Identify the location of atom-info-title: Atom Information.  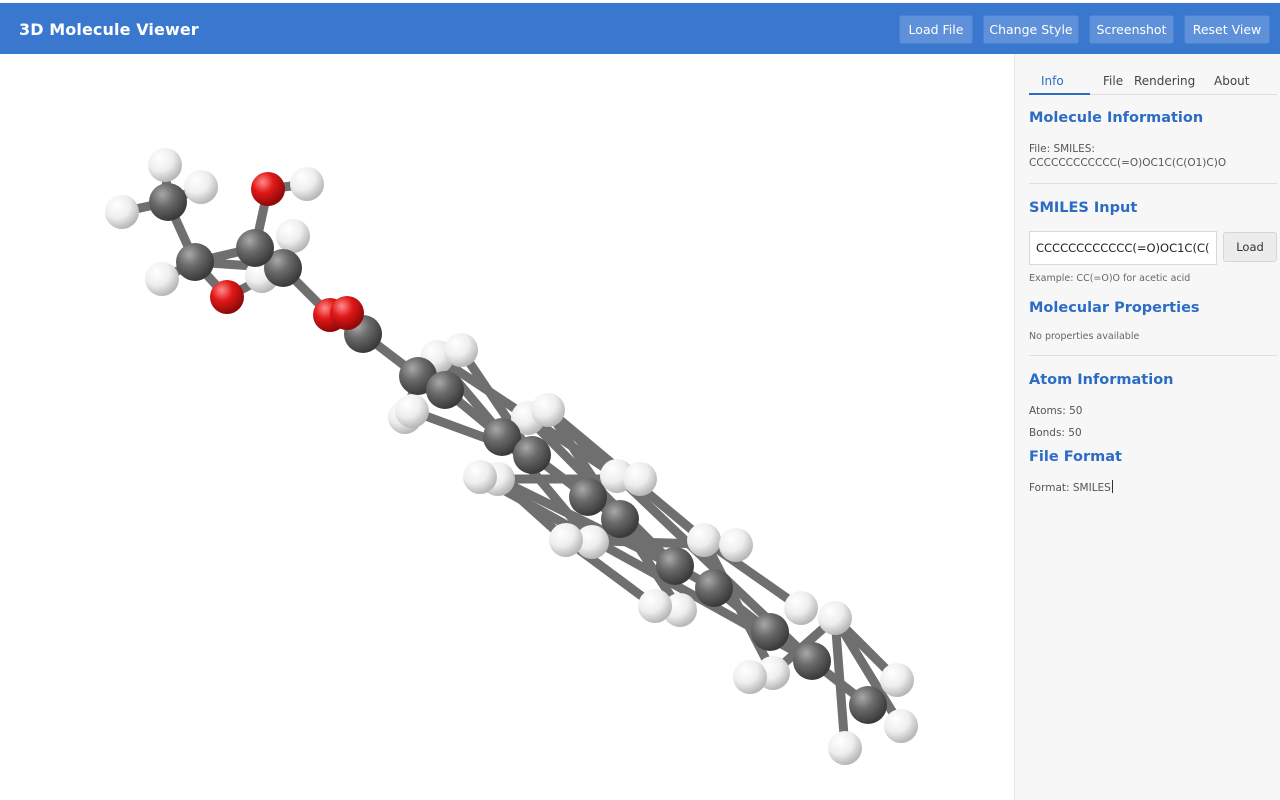
(1101, 380).